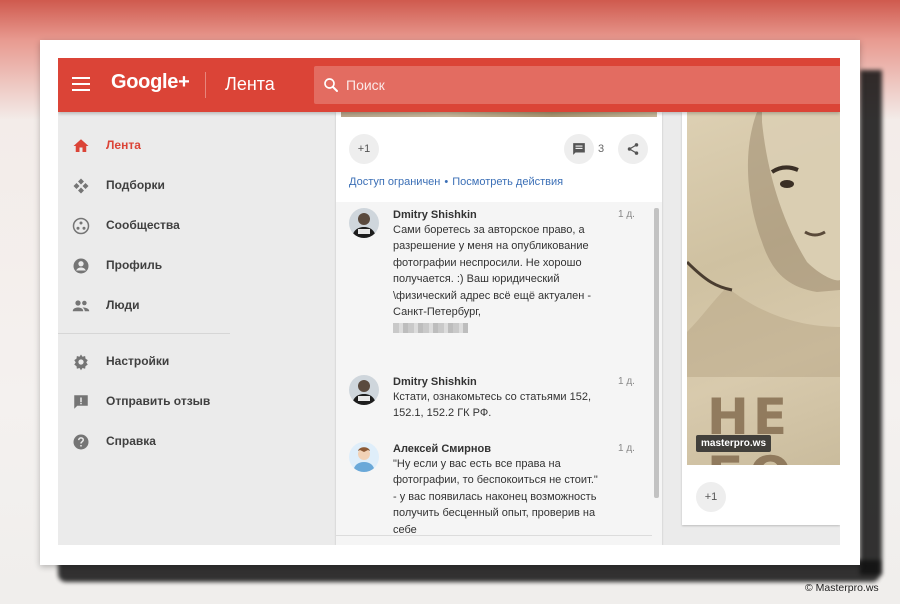  I want to click on sidebar-item-people: Люди, so click(196, 306).